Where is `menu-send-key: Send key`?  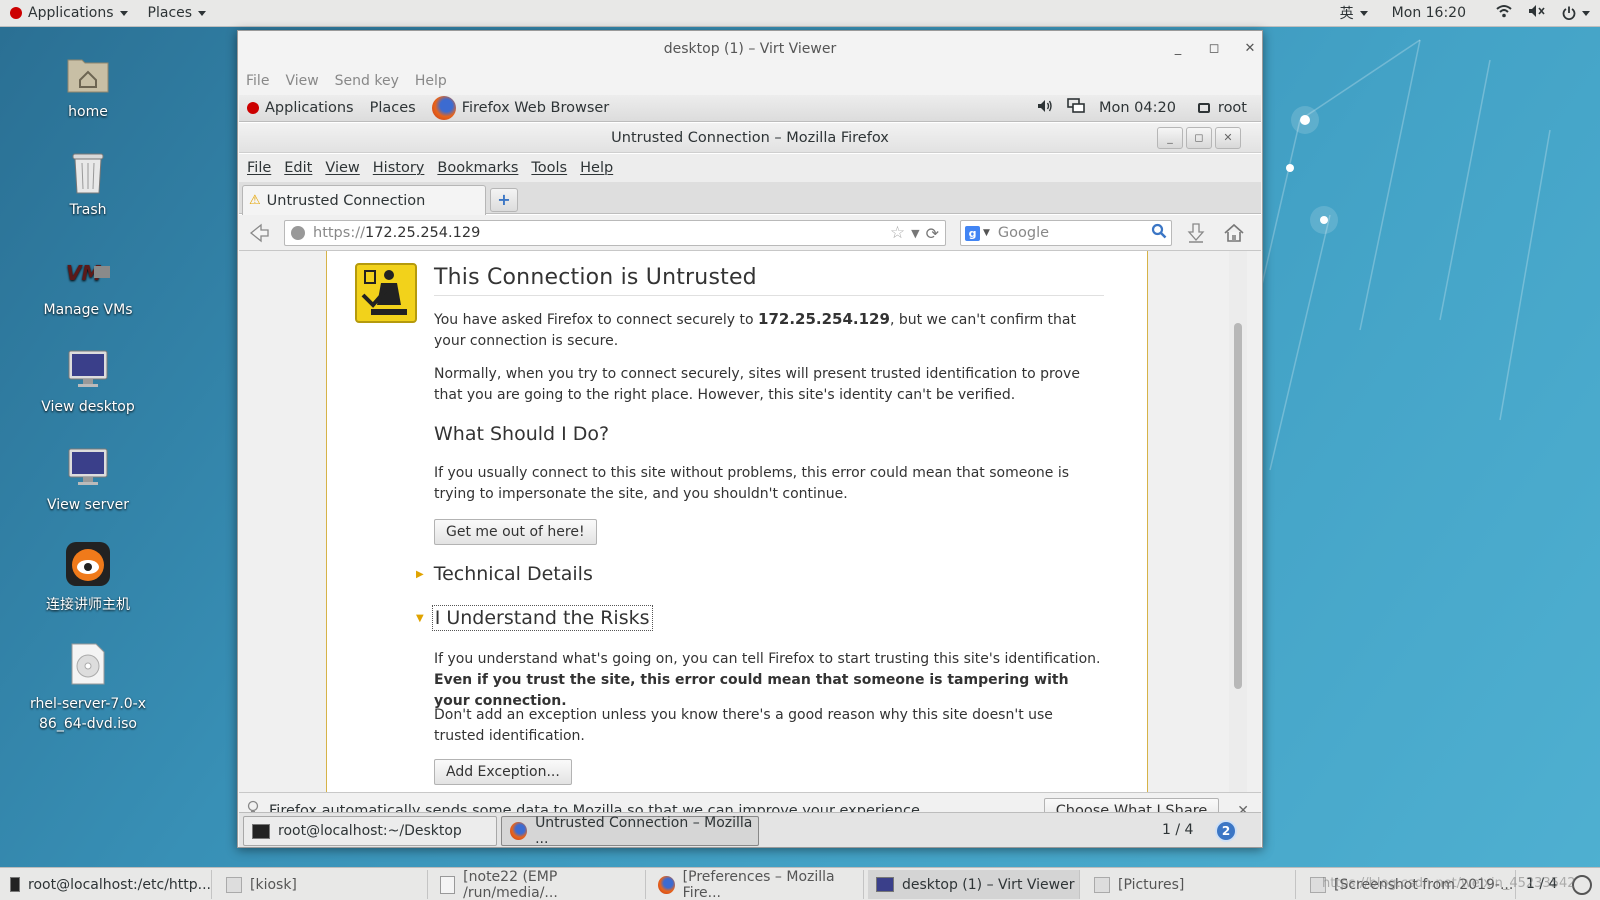 menu-send-key: Send key is located at coordinates (367, 81).